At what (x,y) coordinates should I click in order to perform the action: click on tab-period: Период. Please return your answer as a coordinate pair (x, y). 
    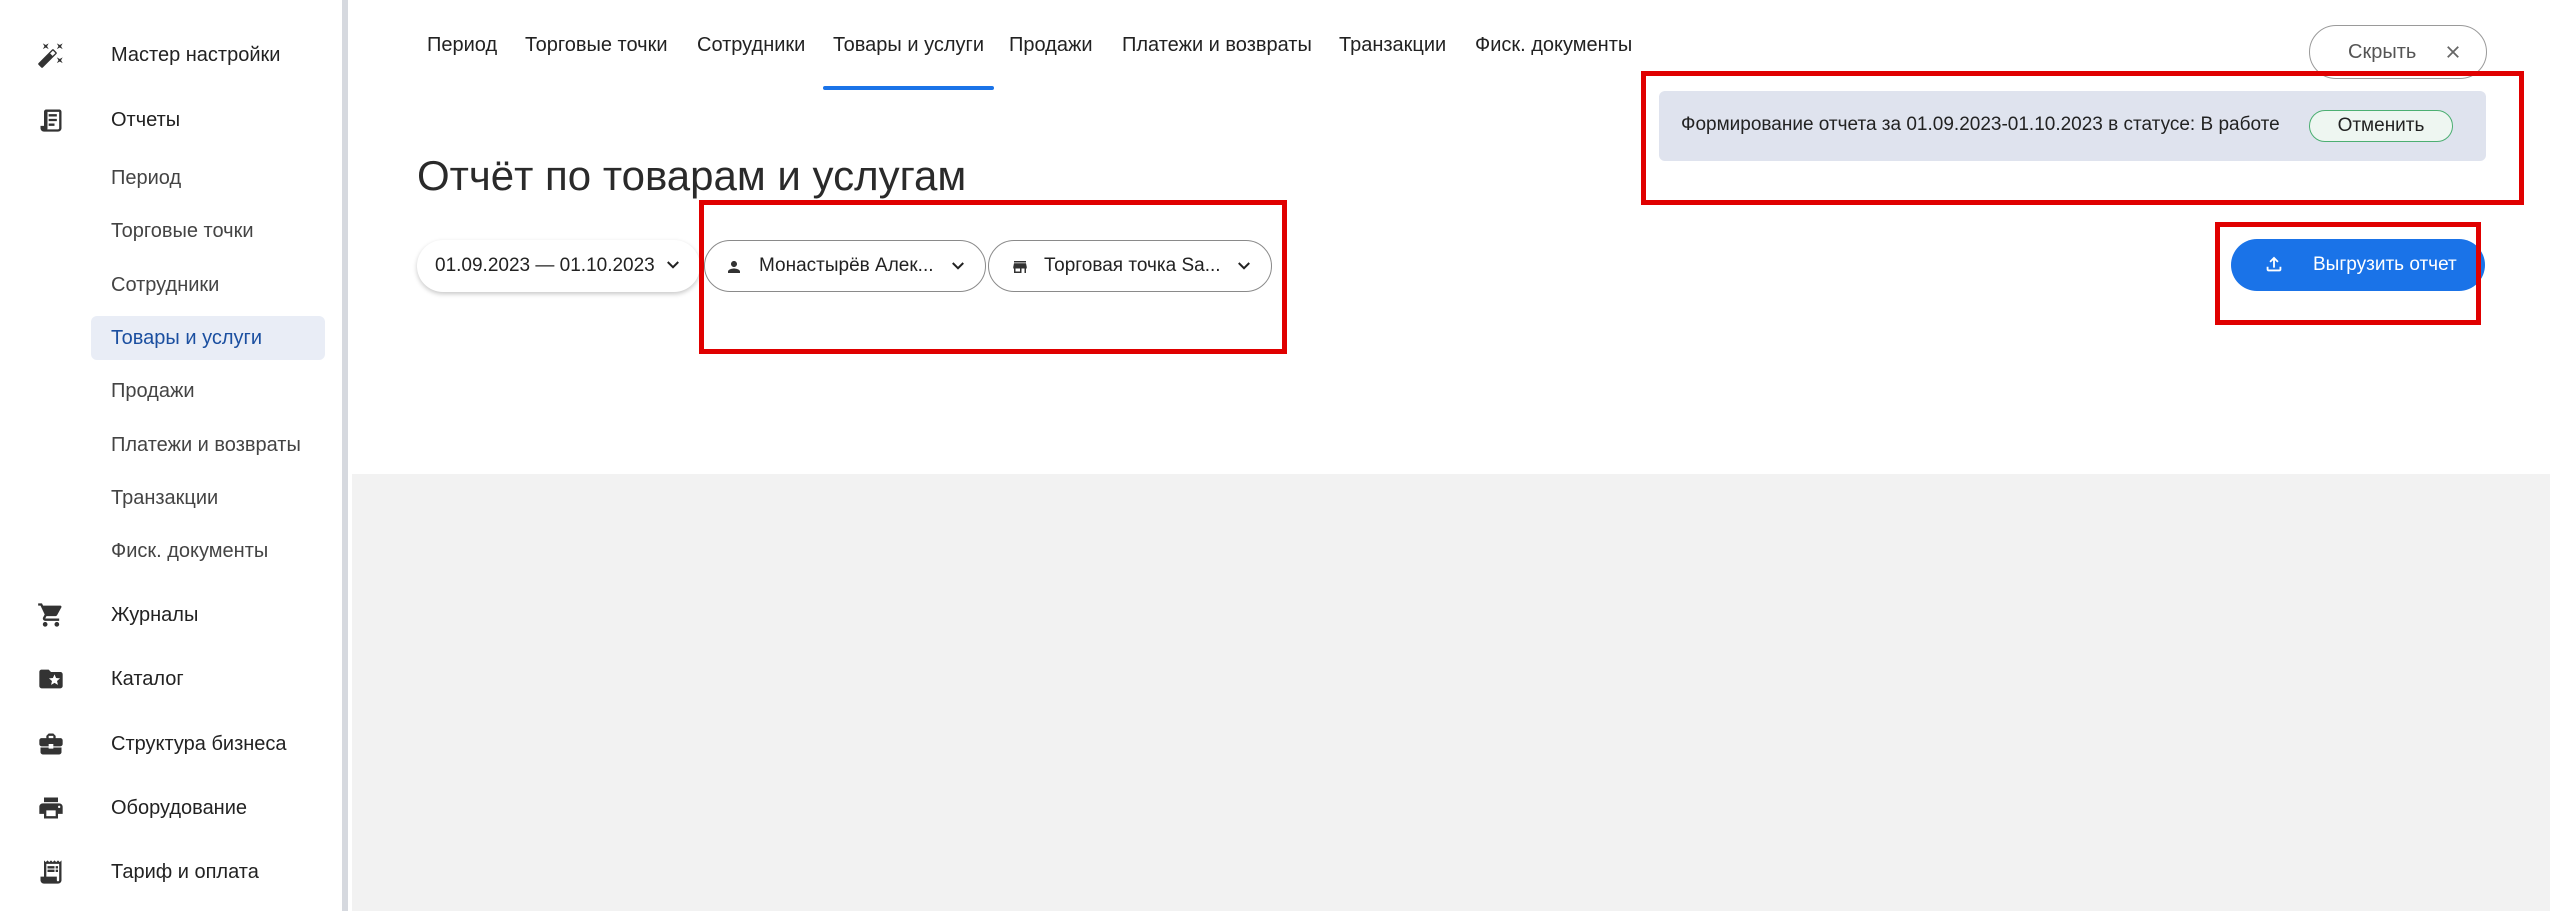
    Looking at the image, I should click on (462, 45).